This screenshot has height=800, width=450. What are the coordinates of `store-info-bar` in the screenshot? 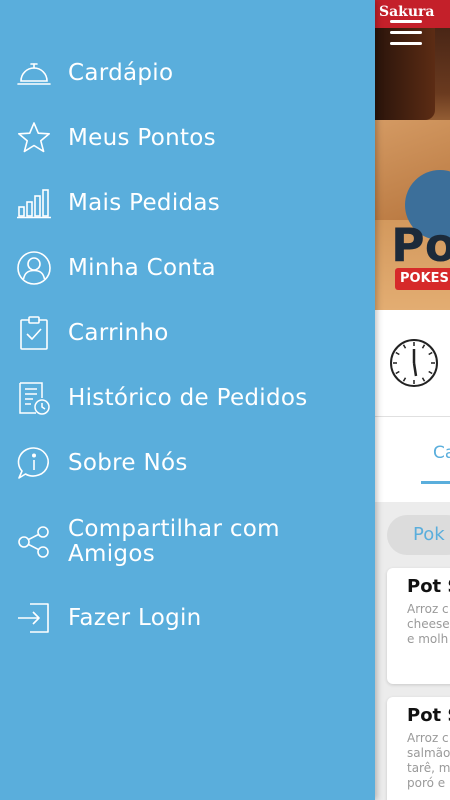 It's located at (412, 363).